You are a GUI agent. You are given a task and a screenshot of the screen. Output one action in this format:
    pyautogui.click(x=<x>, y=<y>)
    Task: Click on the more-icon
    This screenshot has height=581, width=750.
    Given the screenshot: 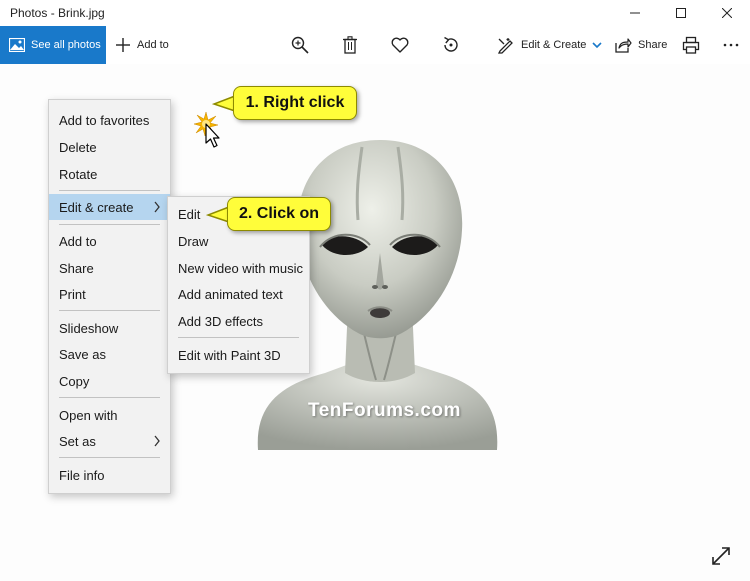 What is the action you would take?
    pyautogui.click(x=731, y=45)
    